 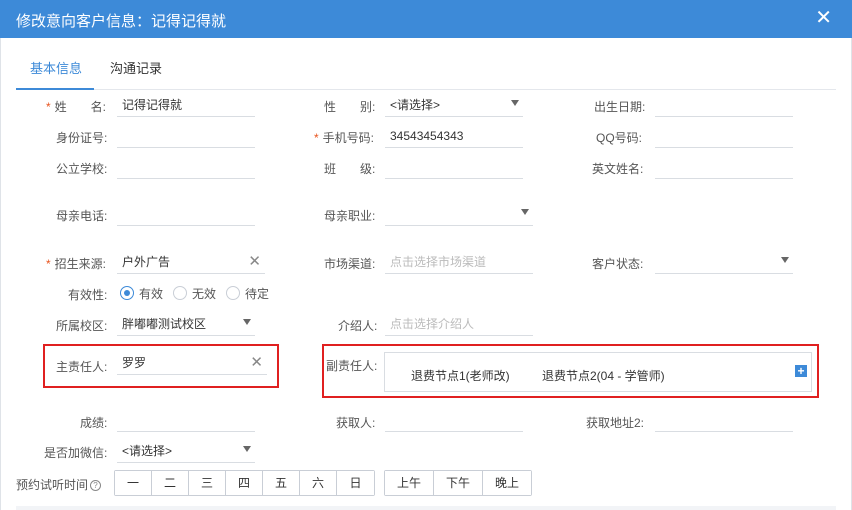 I want to click on vice-owner-list: 退费节点1(老师改) 退费节点2(04 - 学管师), so click(x=598, y=372).